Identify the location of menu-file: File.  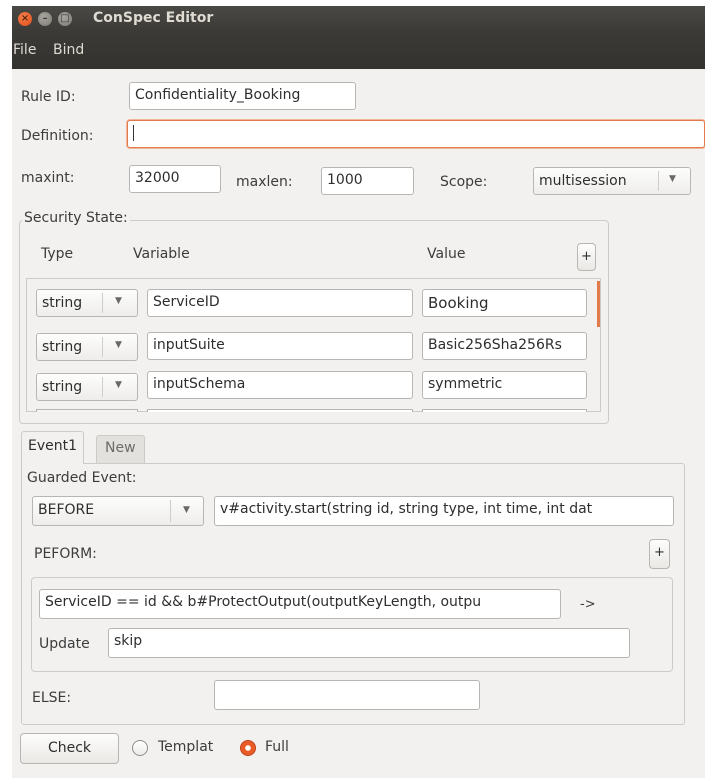
(24, 50).